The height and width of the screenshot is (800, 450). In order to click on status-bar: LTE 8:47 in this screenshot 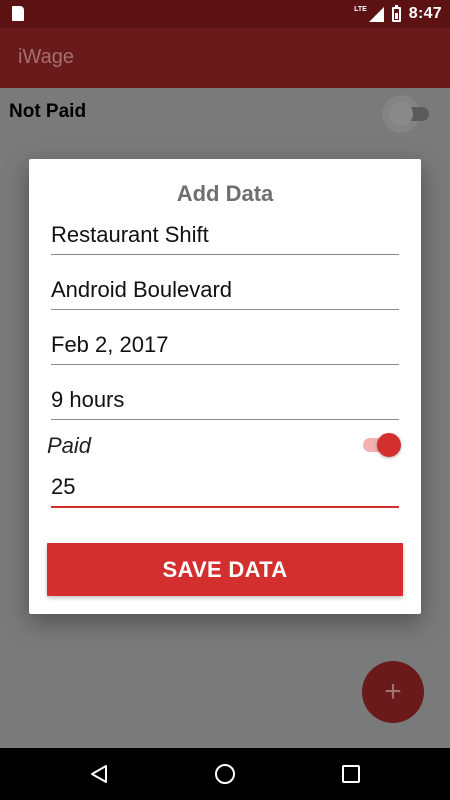, I will do `click(225, 14)`.